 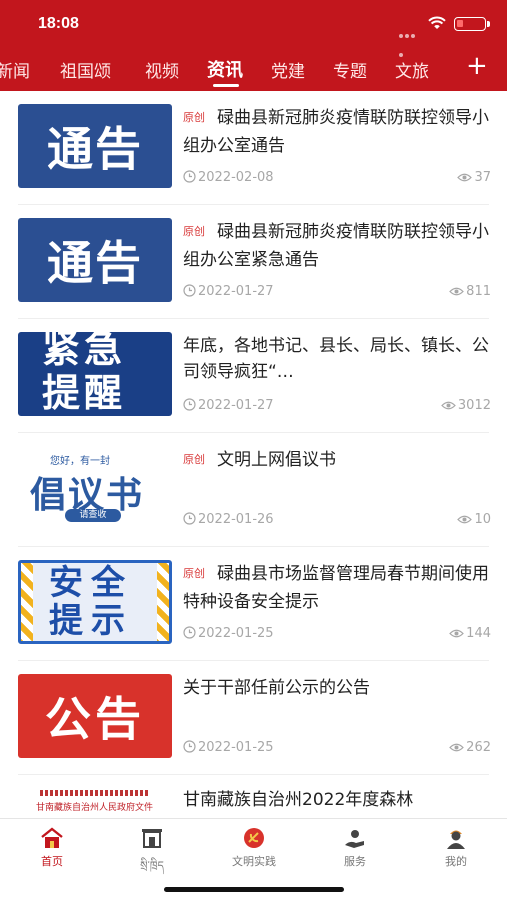 I want to click on top-bar: 18:08 新闻 祖国颂 视频 资讯 党建 专题 文旅 +, so click(x=253, y=45).